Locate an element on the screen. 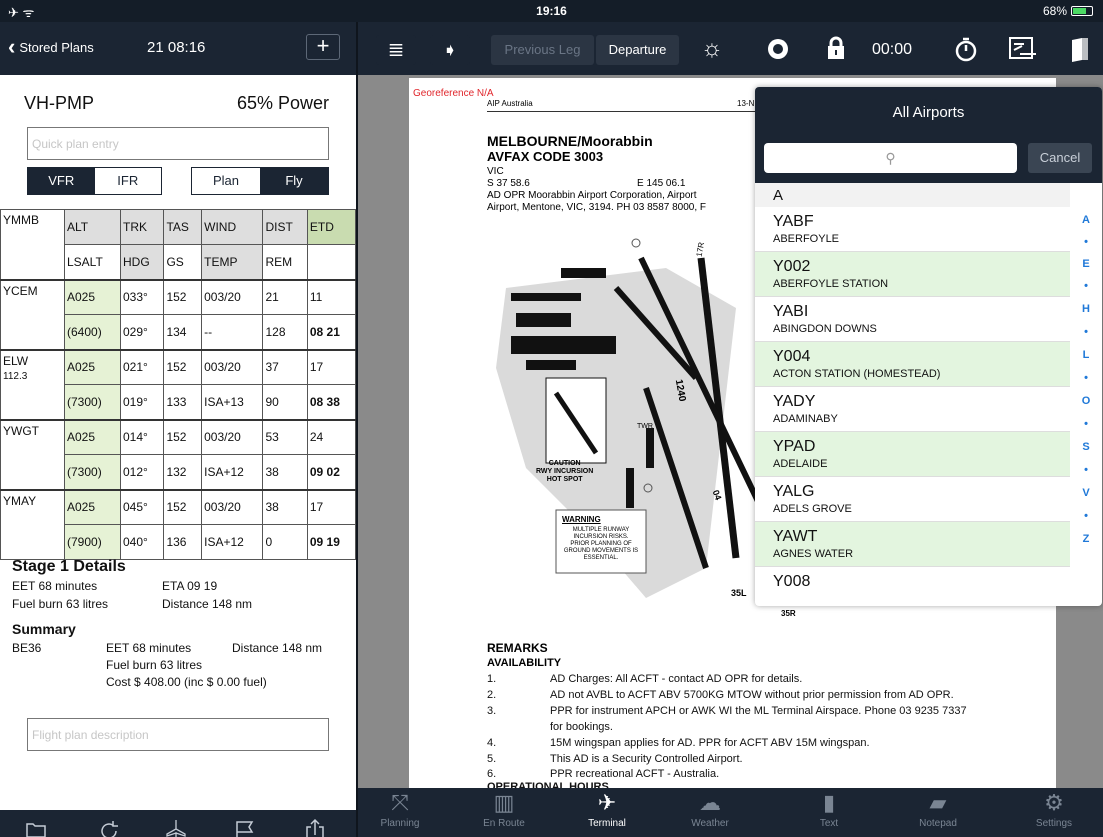 The width and height of the screenshot is (1103, 837). list-item: YADY ADAMINABY is located at coordinates (912, 409).